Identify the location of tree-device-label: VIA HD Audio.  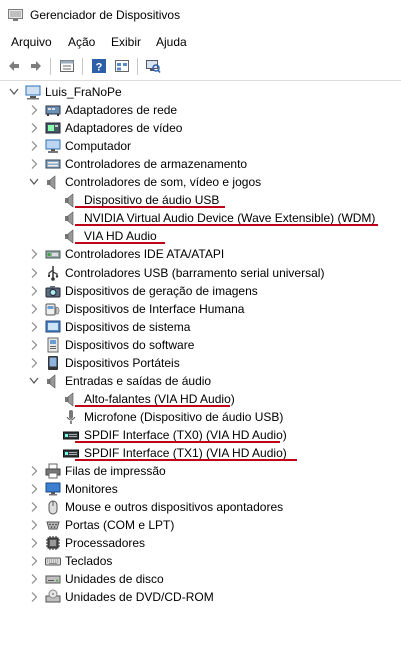
(120, 236).